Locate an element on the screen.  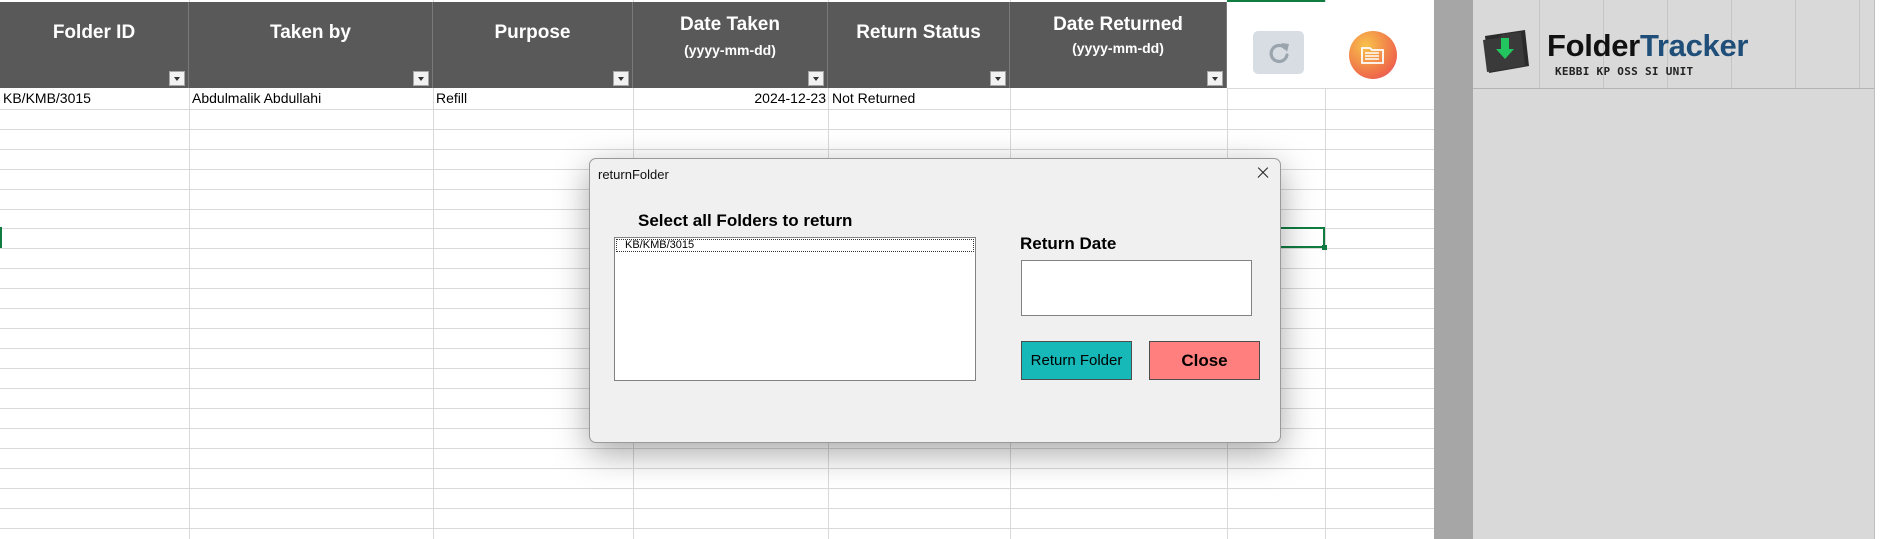
return-date-input is located at coordinates (1136, 288).